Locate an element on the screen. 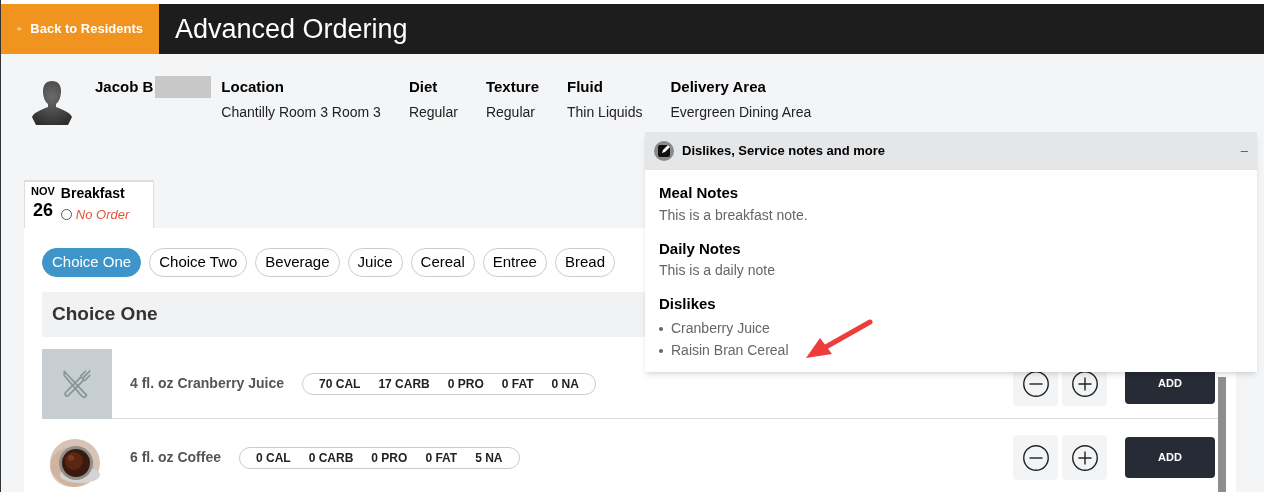 This screenshot has height=492, width=1264. field-label: Diet is located at coordinates (423, 87).